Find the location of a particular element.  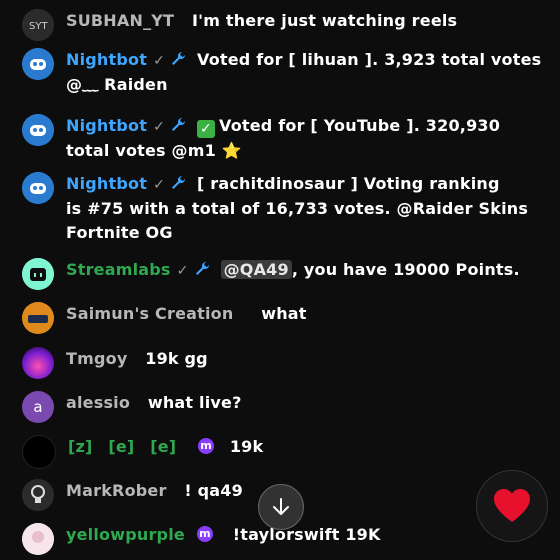

avatar: SYT is located at coordinates (38, 25).